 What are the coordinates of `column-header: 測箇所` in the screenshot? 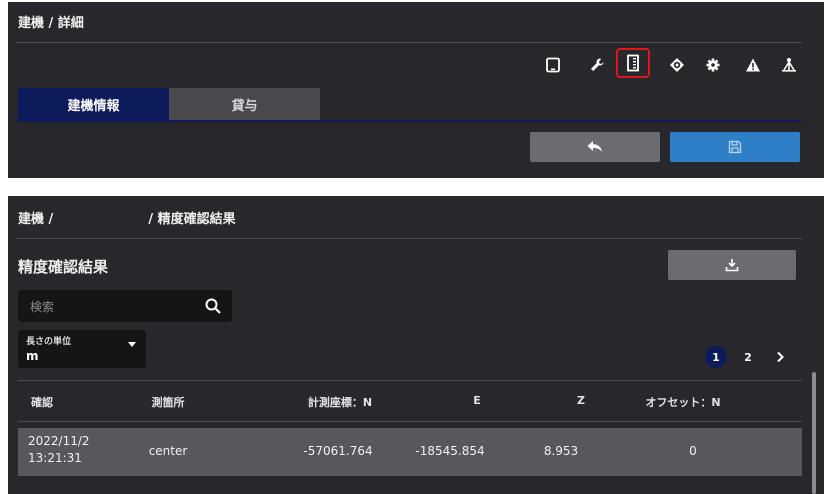 It's located at (168, 402).